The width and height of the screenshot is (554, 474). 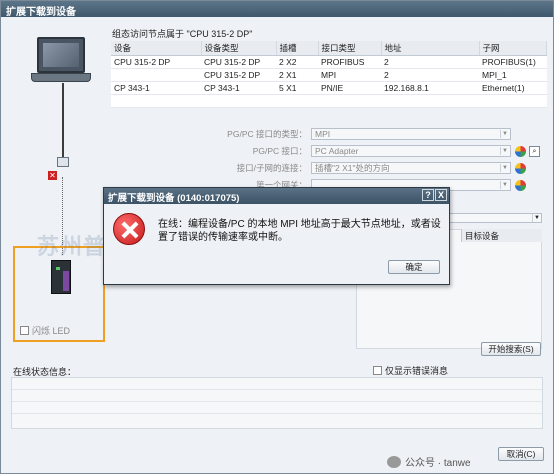 I want to click on connector-icon, so click(x=63, y=162).